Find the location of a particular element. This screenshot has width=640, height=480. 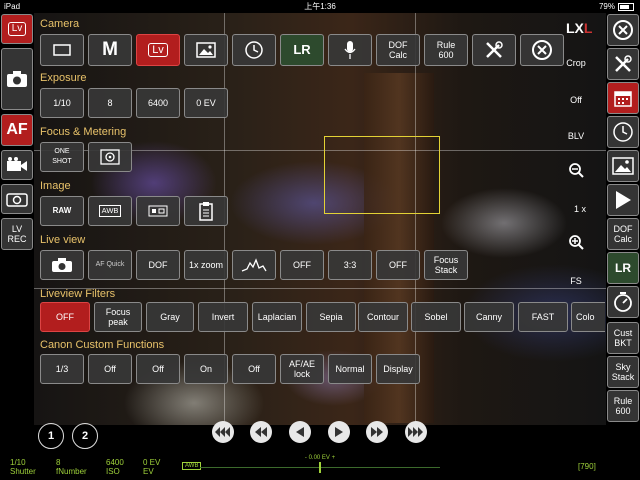

right-gallery-button is located at coordinates (623, 166).